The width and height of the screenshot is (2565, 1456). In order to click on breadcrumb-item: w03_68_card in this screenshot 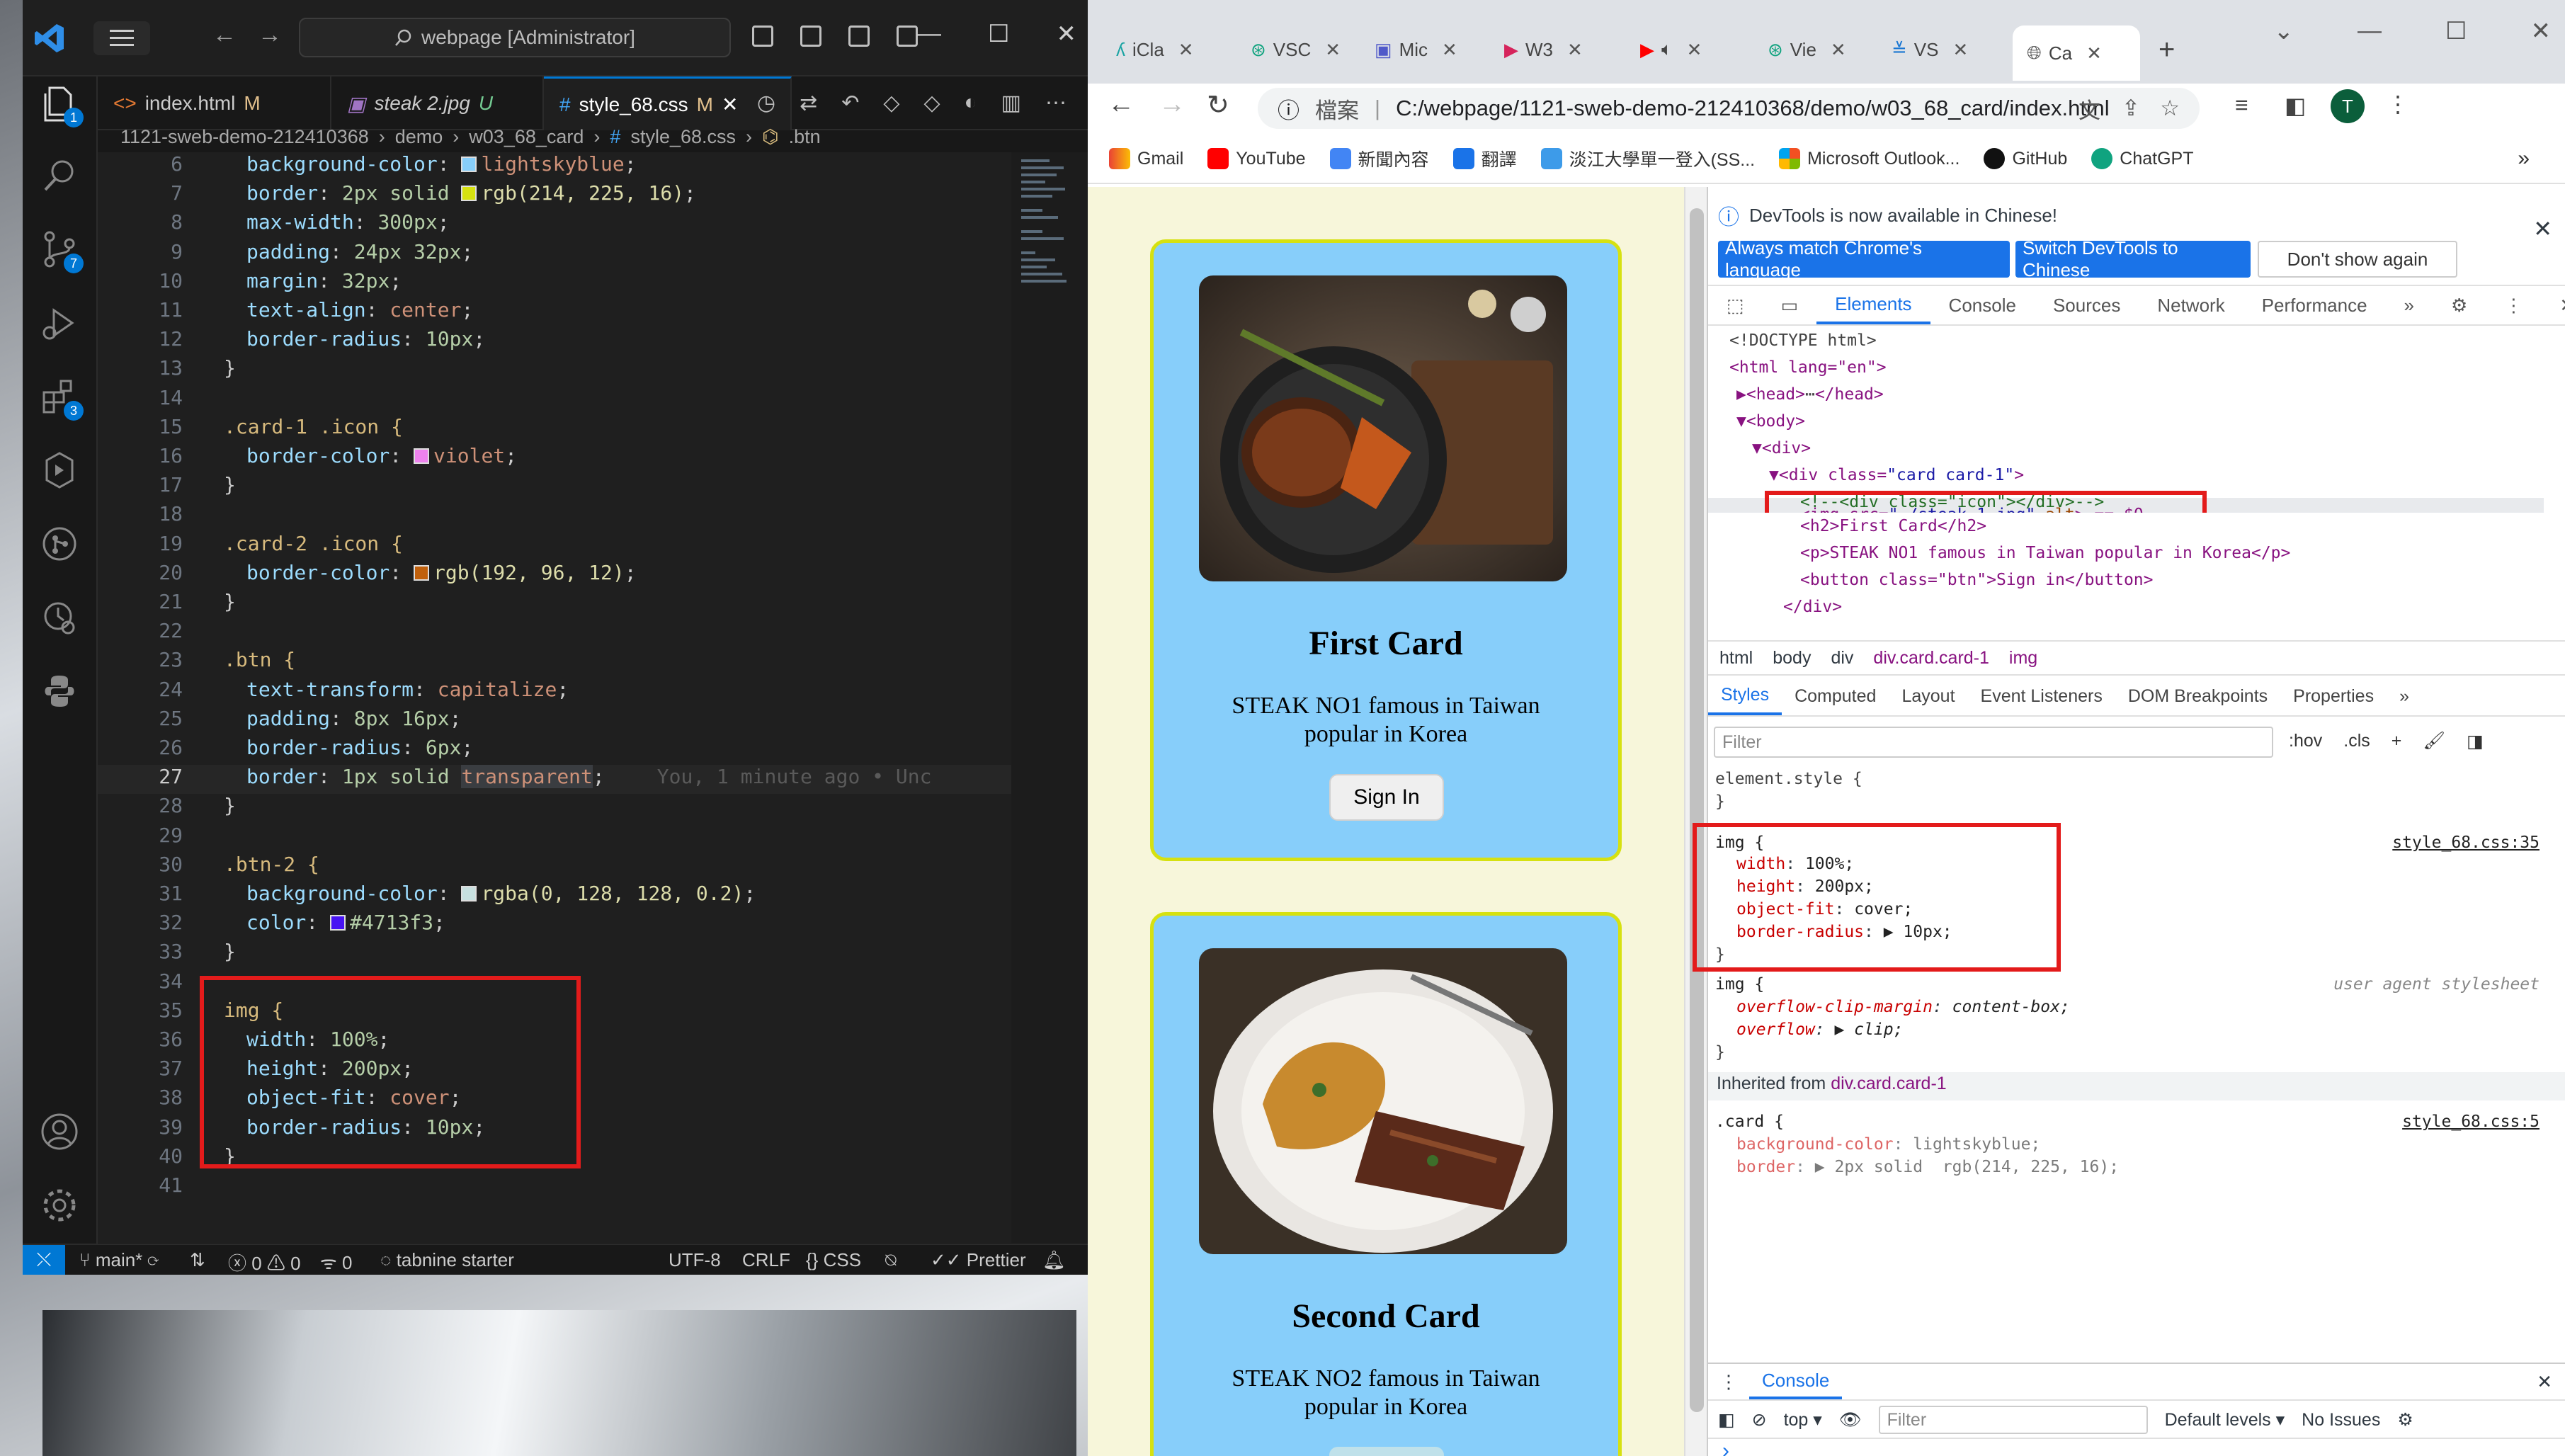, I will do `click(526, 137)`.